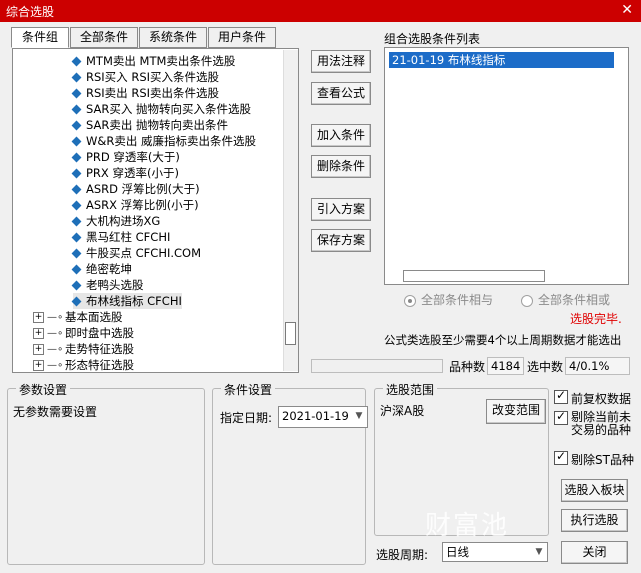 Image resolution: width=641 pixels, height=573 pixels. What do you see at coordinates (40, 37) in the screenshot?
I see `tab-condition-group: 条件组` at bounding box center [40, 37].